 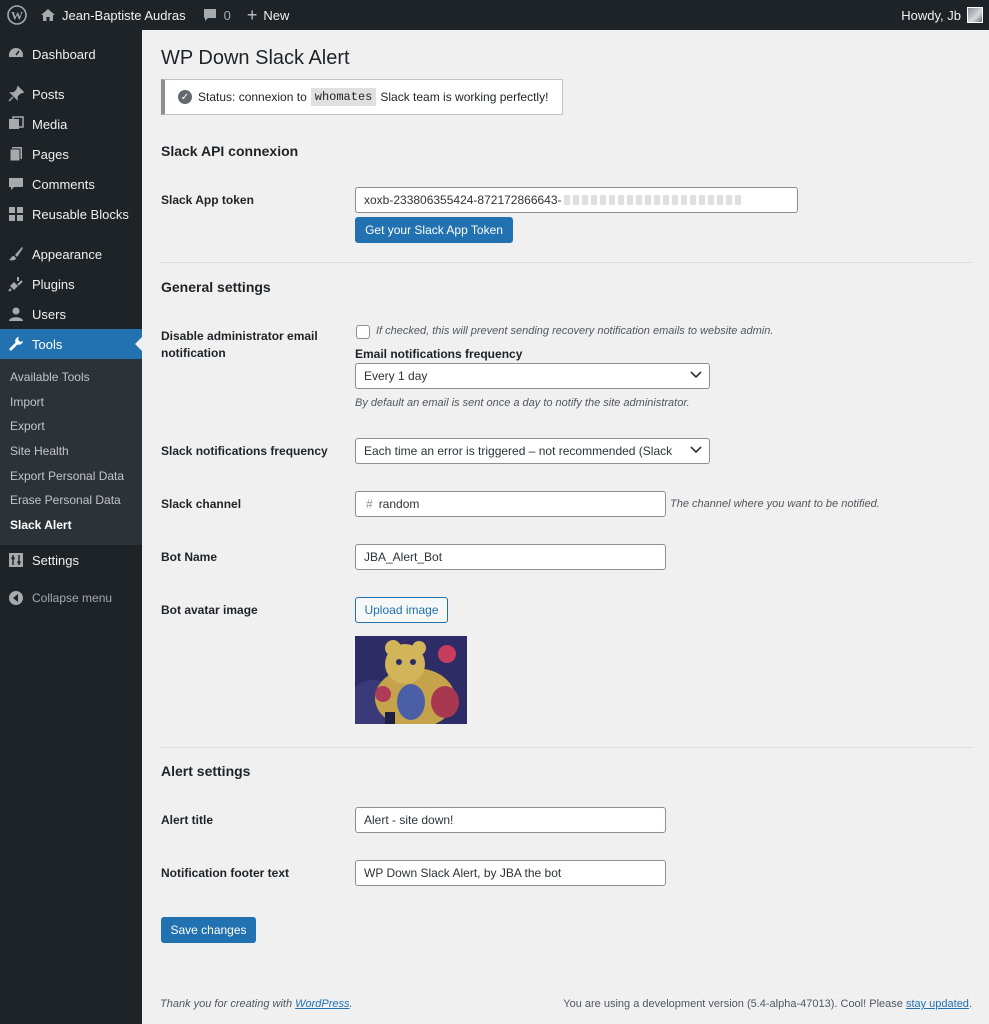 I want to click on plugin-icon, so click(x=16, y=284).